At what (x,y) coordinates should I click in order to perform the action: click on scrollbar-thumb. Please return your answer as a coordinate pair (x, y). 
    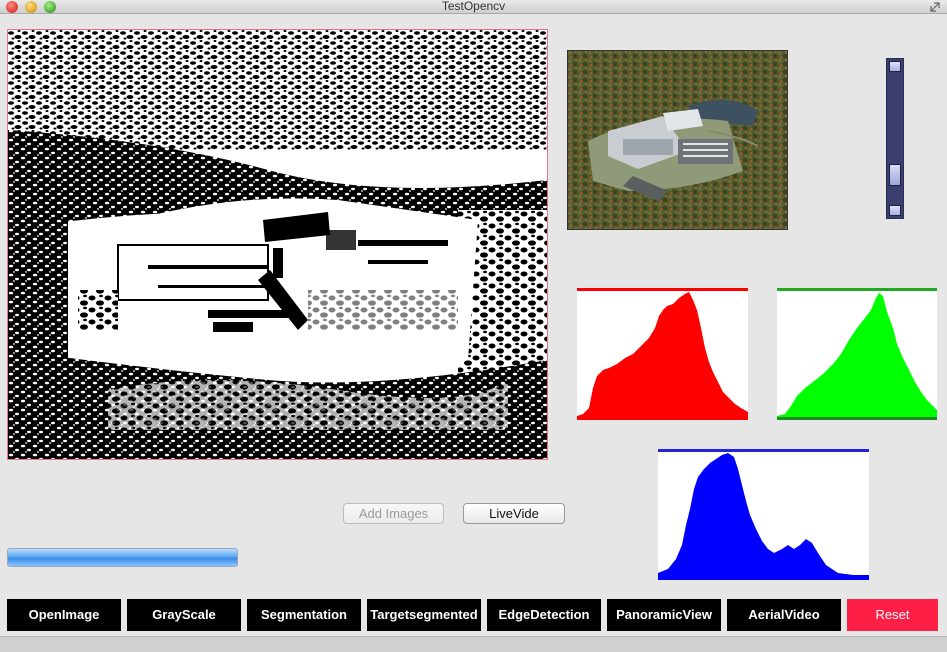
    Looking at the image, I should click on (895, 175).